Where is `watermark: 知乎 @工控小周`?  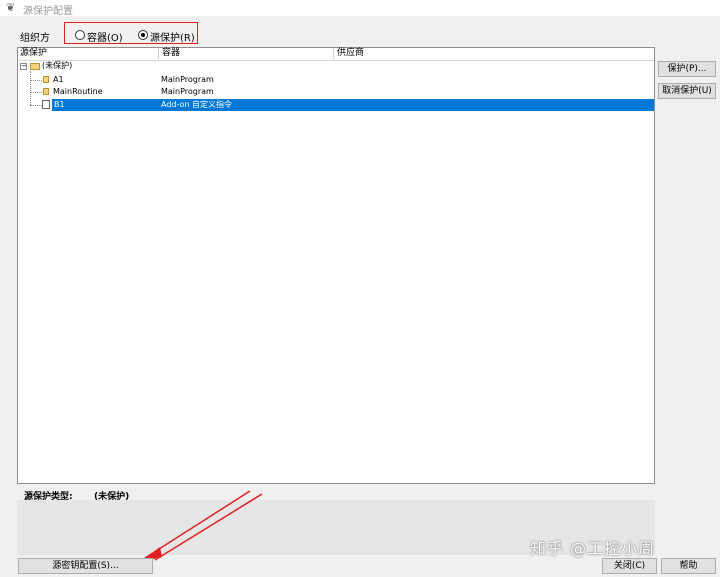
watermark: 知乎 @工控小周 is located at coordinates (593, 548).